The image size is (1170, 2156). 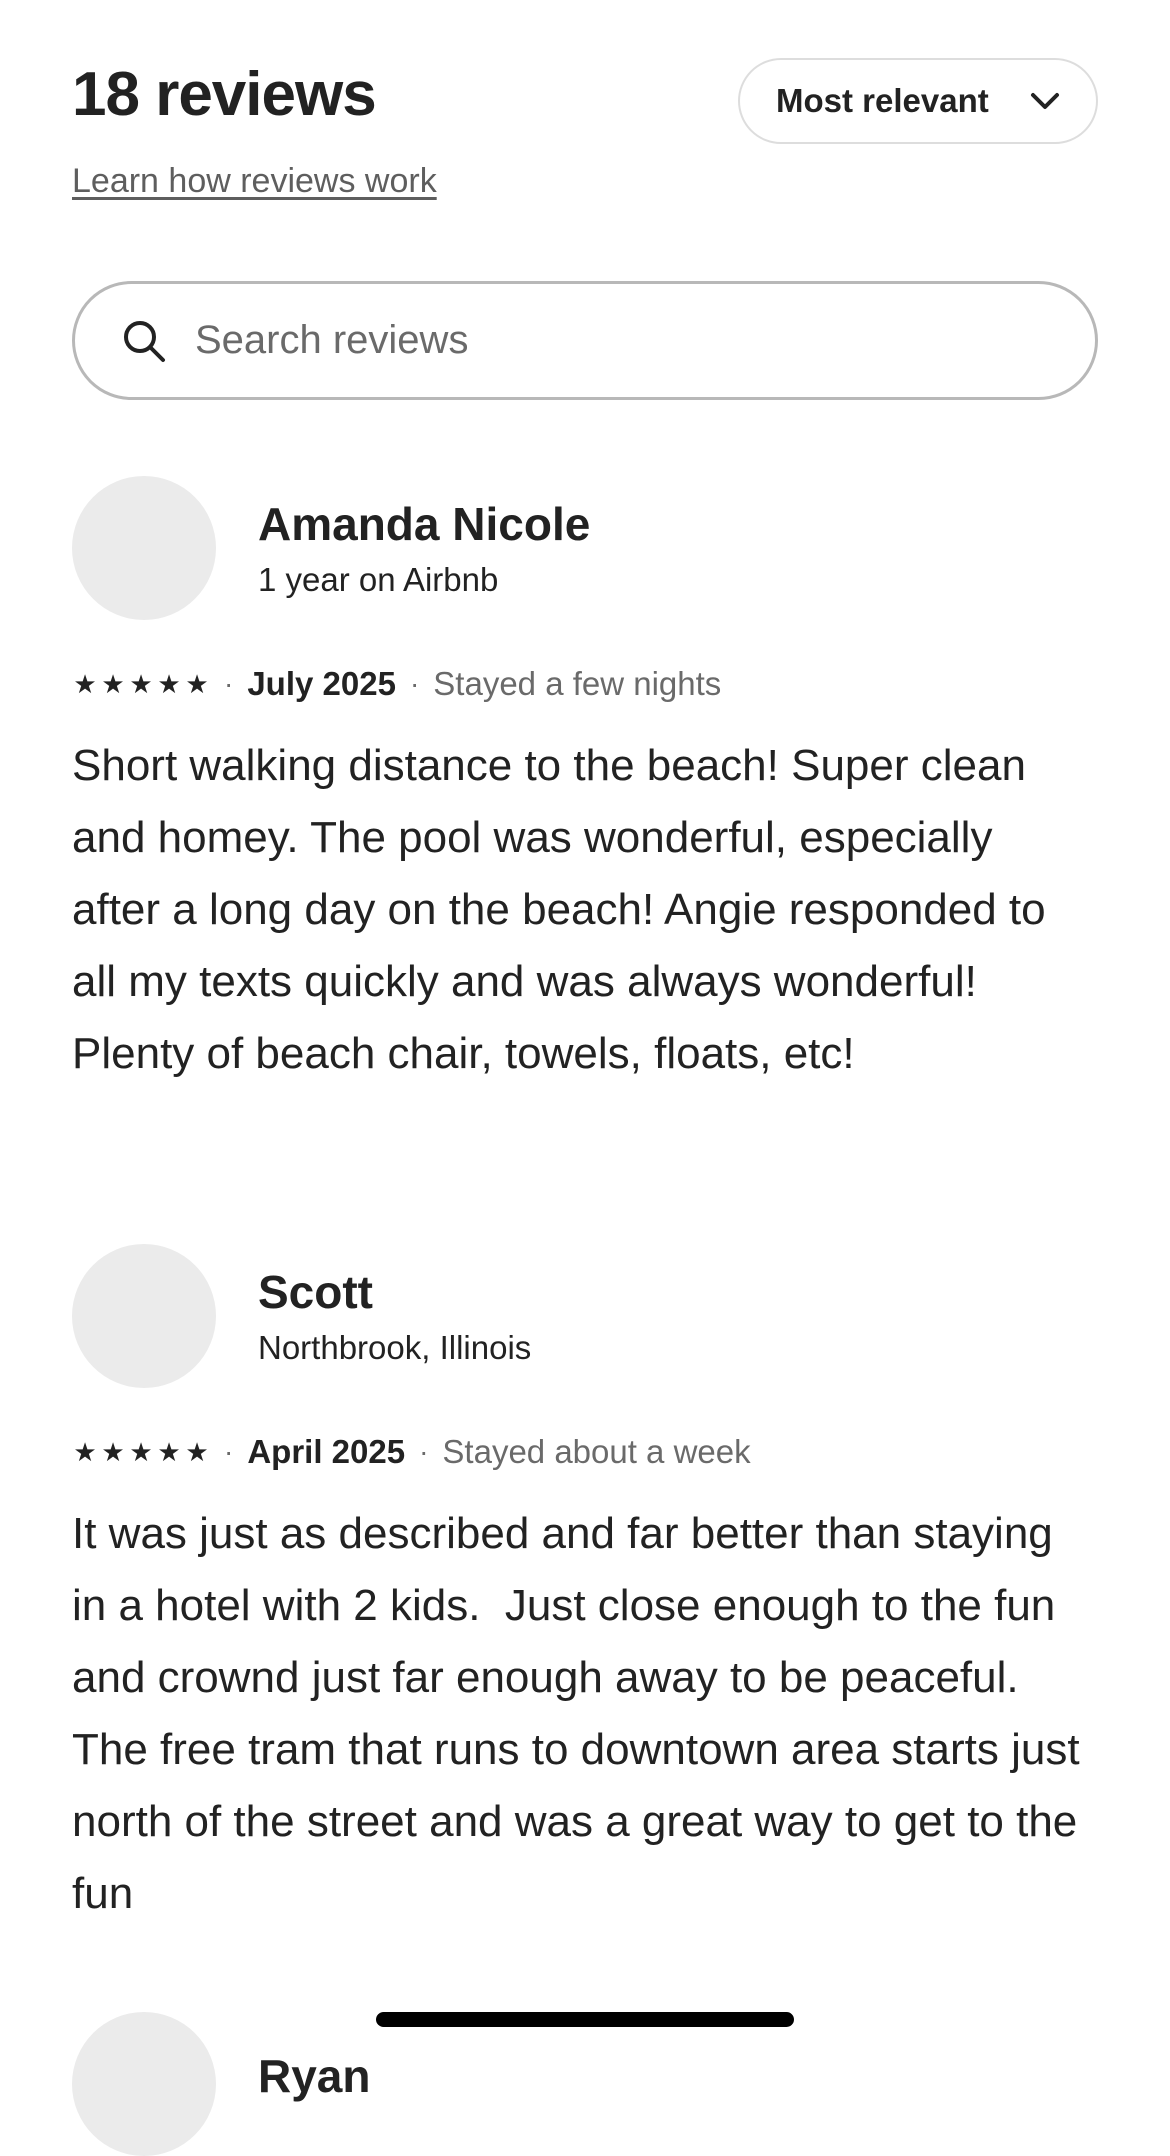 I want to click on reviewer-info: Amanda Nicole 1 year on Airbnb, so click(x=424, y=548).